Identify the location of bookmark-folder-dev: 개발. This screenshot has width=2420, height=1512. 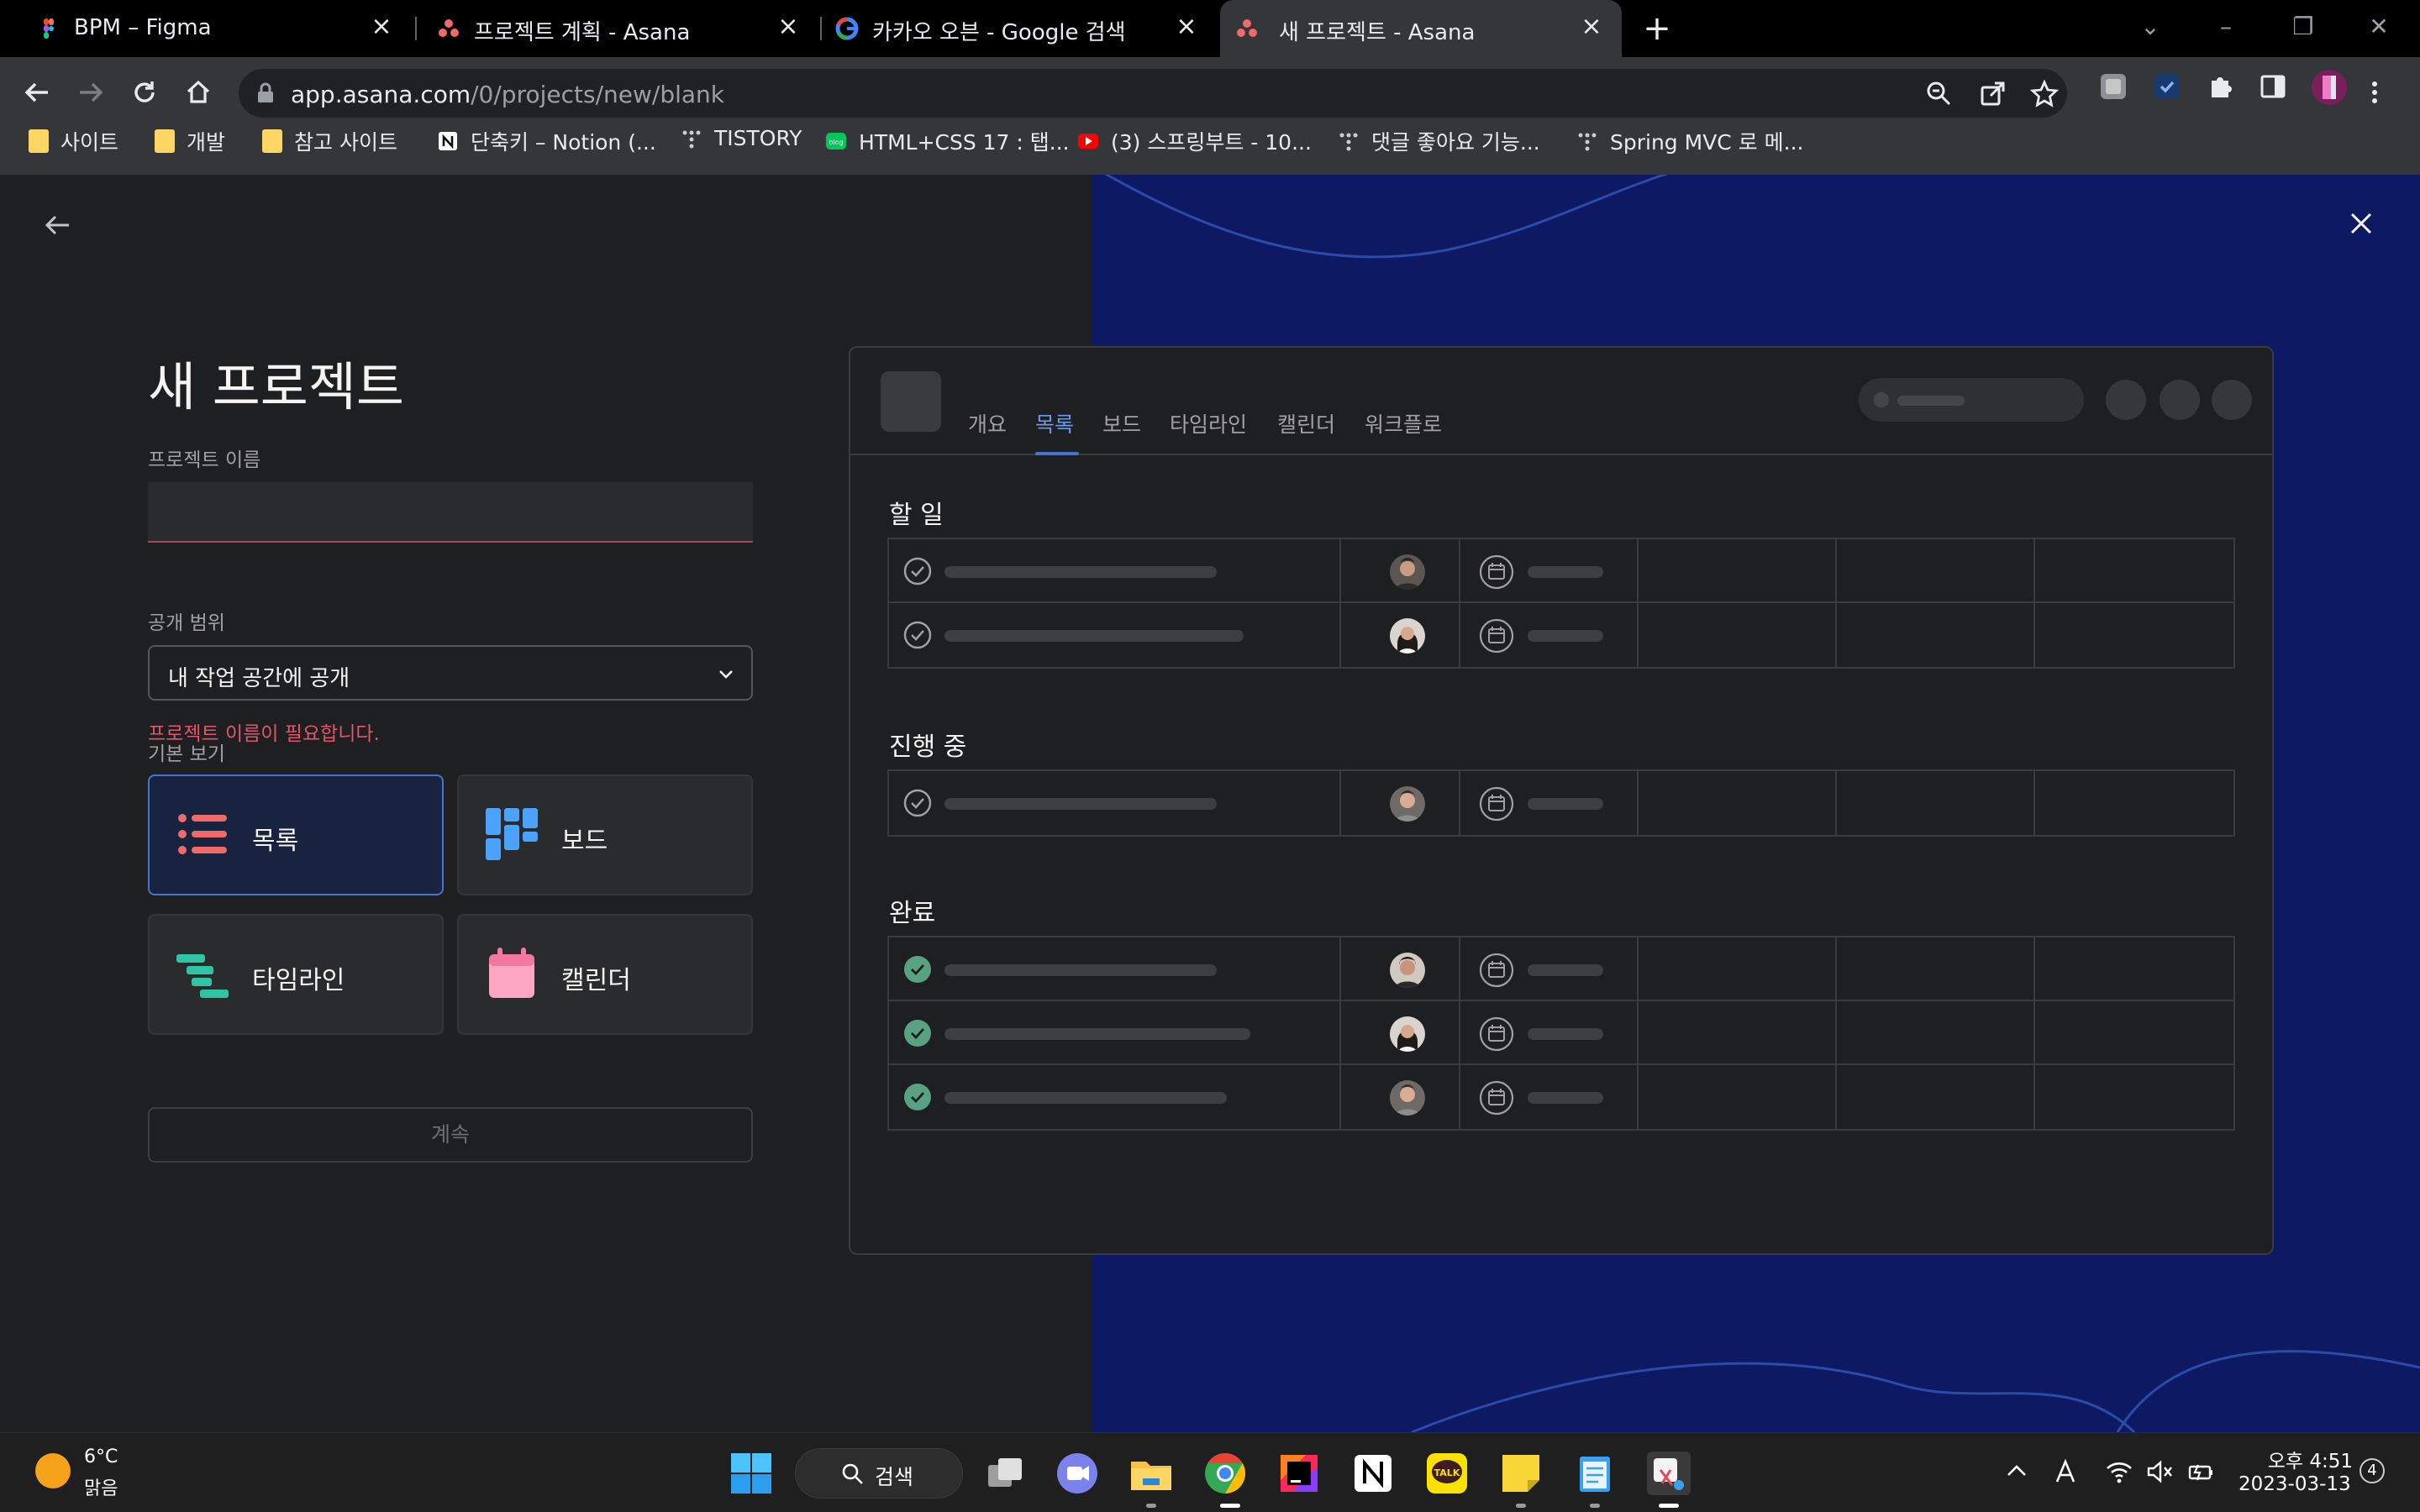
(190, 141).